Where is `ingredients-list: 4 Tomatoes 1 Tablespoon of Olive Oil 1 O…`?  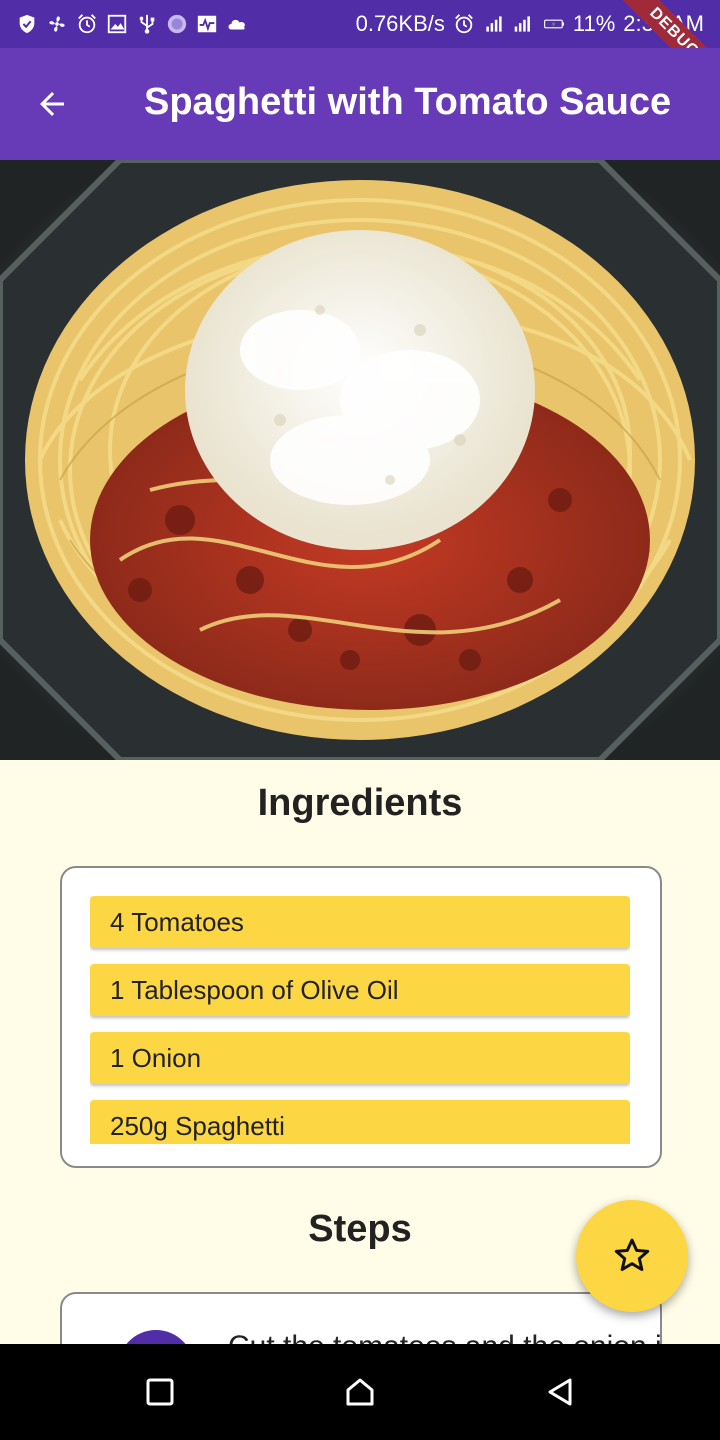 ingredients-list: 4 Tomatoes 1 Tablespoon of Olive Oil 1 O… is located at coordinates (360, 1020).